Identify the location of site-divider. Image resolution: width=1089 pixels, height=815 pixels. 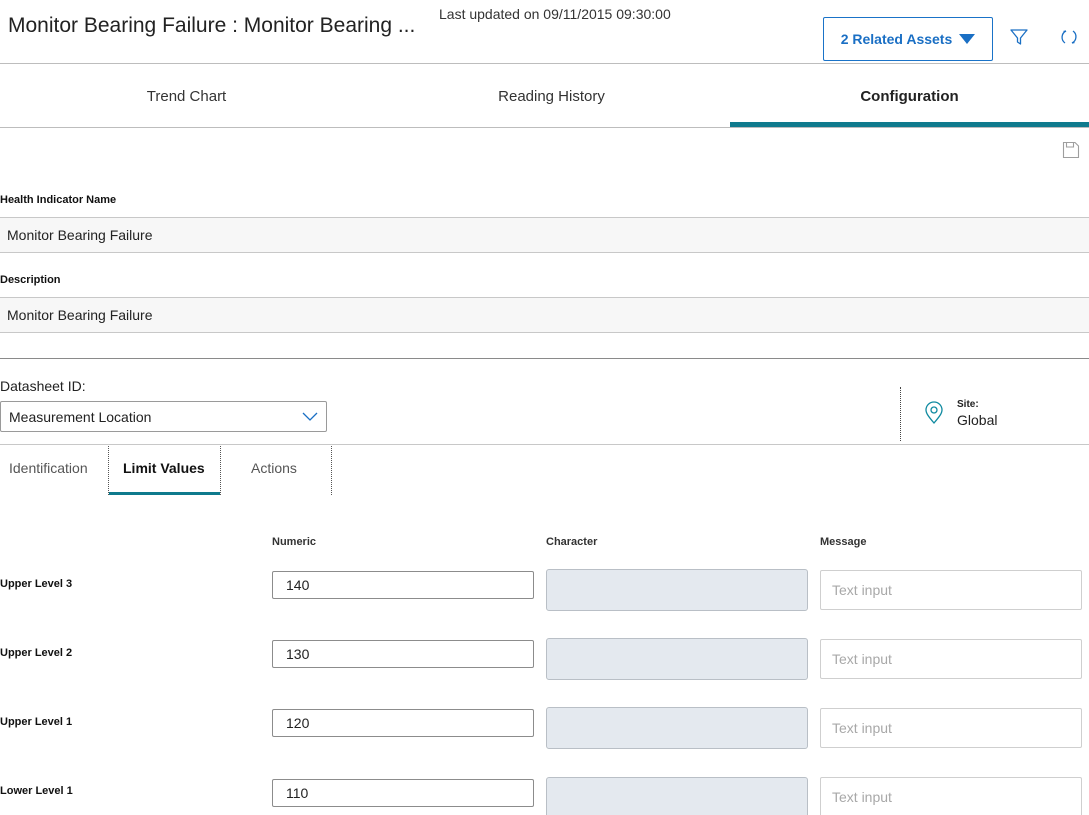
(900, 414).